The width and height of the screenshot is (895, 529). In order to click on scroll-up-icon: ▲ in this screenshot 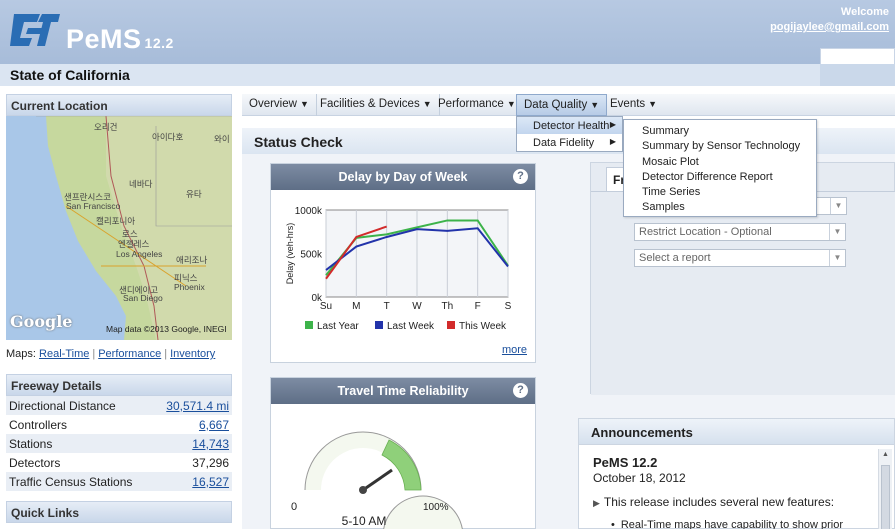, I will do `click(885, 454)`.